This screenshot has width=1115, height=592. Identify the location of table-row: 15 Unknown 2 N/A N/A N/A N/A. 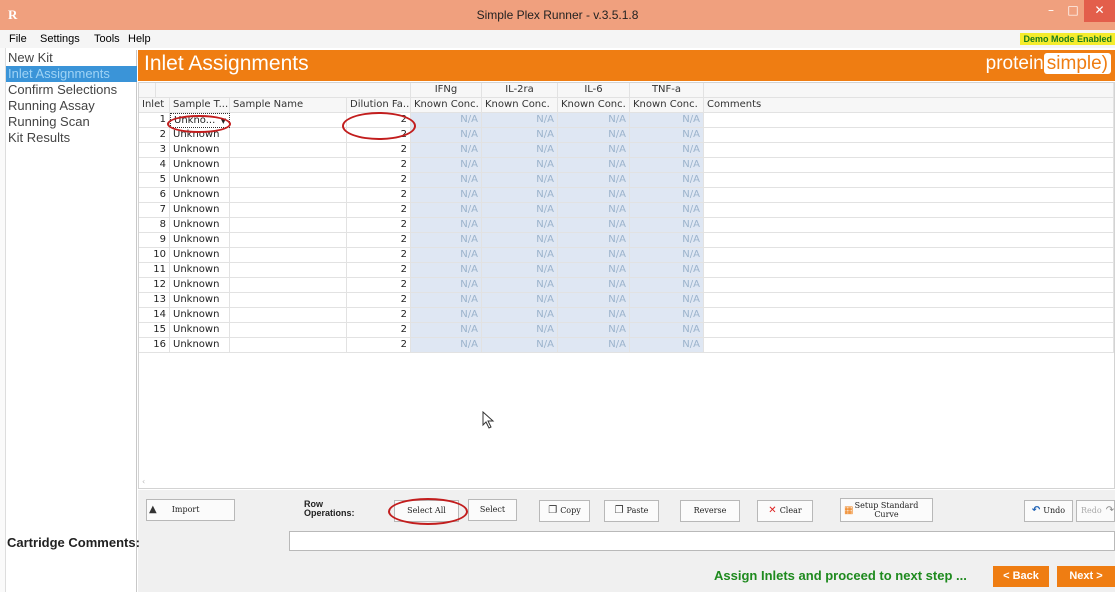
(626, 330).